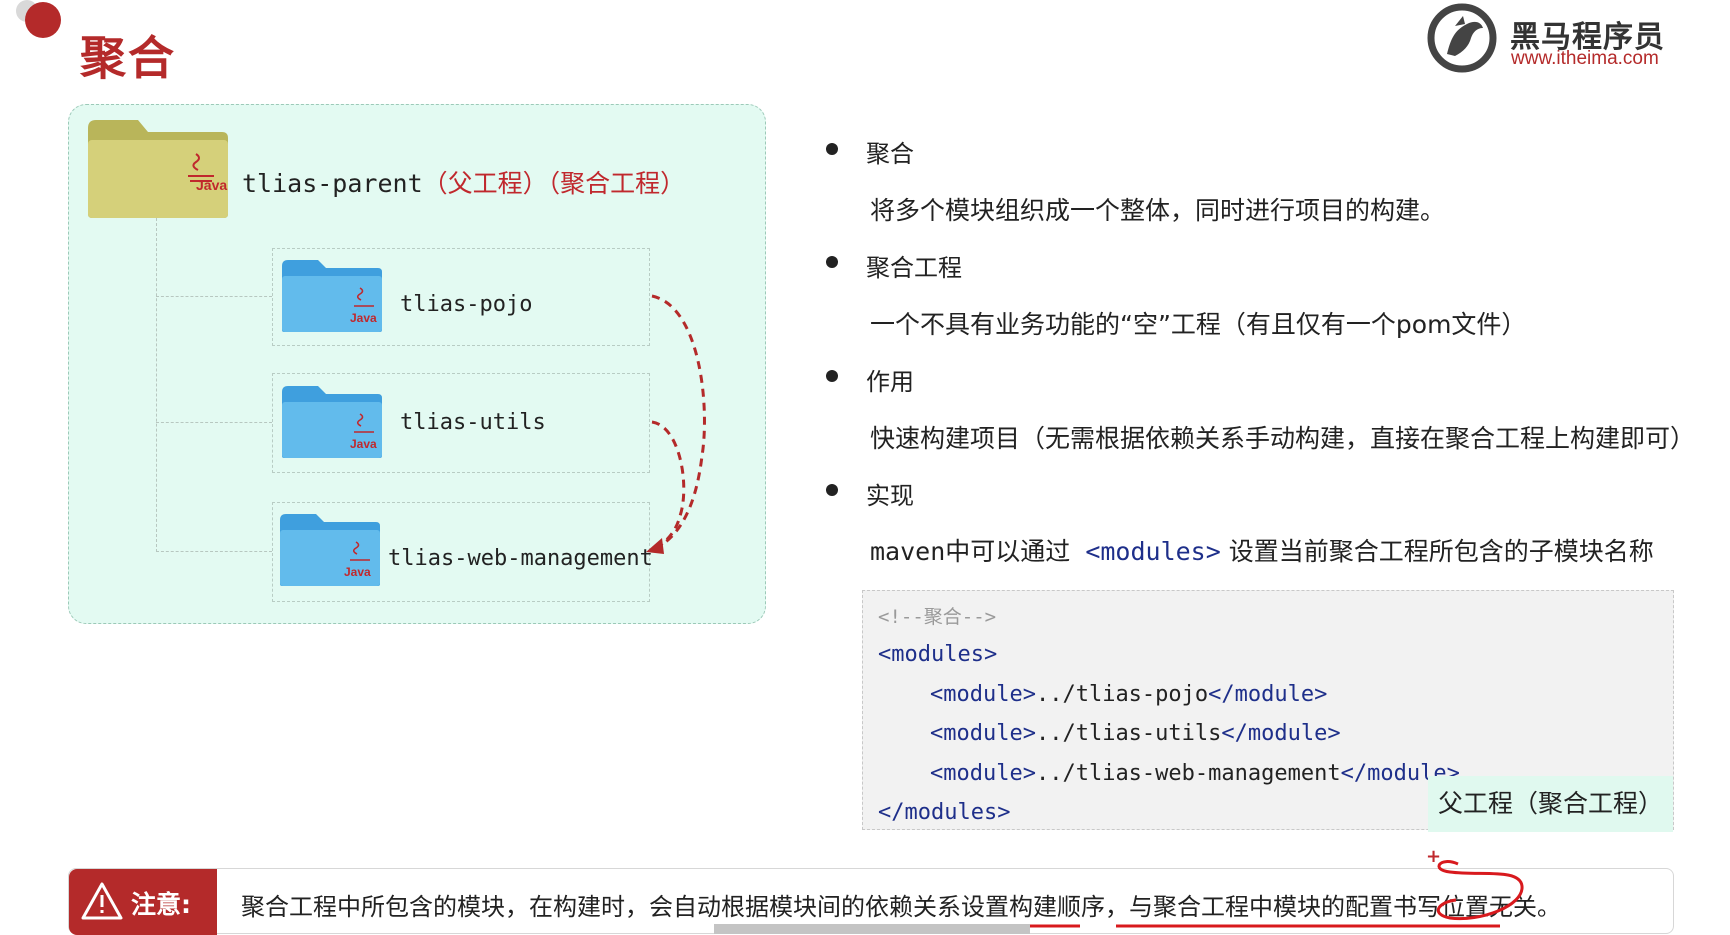 This screenshot has height=935, width=1730. What do you see at coordinates (872, 929) in the screenshot?
I see `horizontal-scrollbar` at bounding box center [872, 929].